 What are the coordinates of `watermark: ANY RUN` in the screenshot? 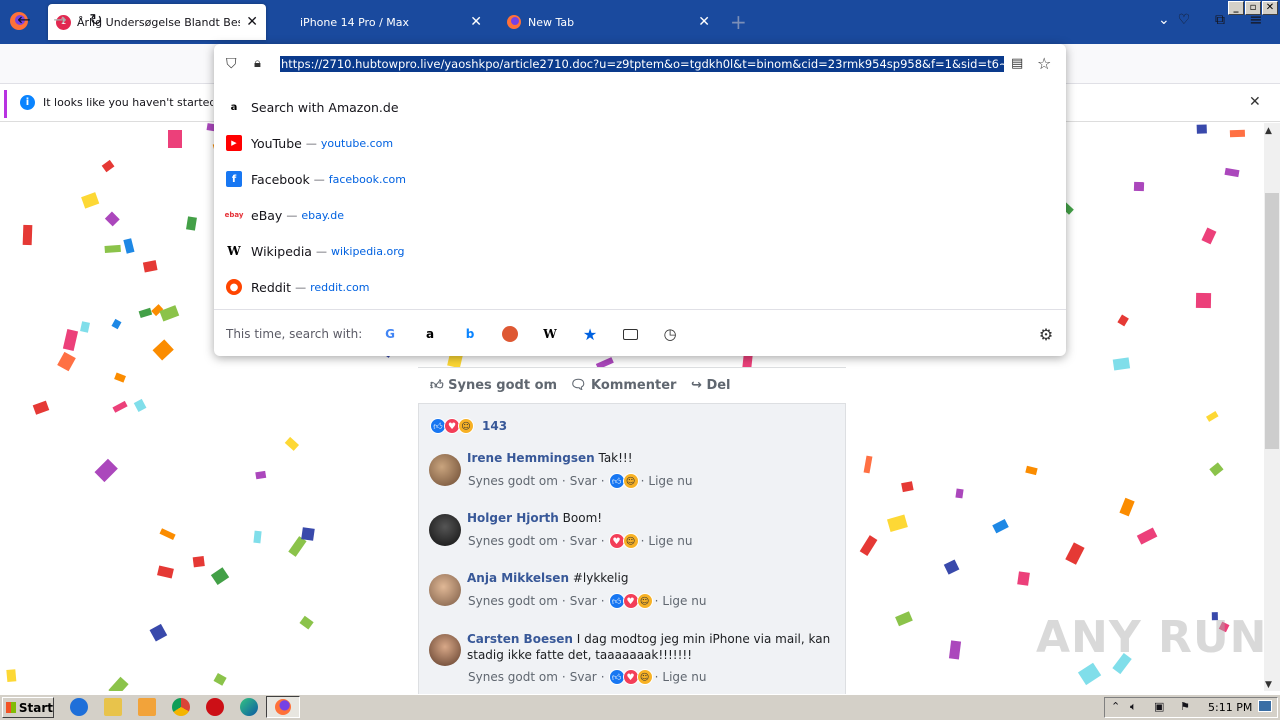 It's located at (1152, 637).